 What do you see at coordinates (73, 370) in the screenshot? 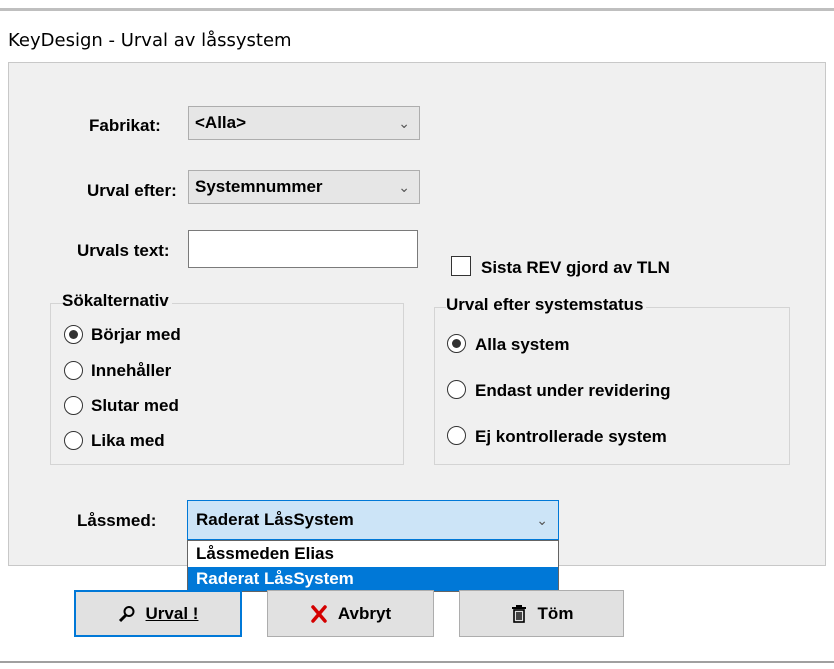
I see `radio-innehaller` at bounding box center [73, 370].